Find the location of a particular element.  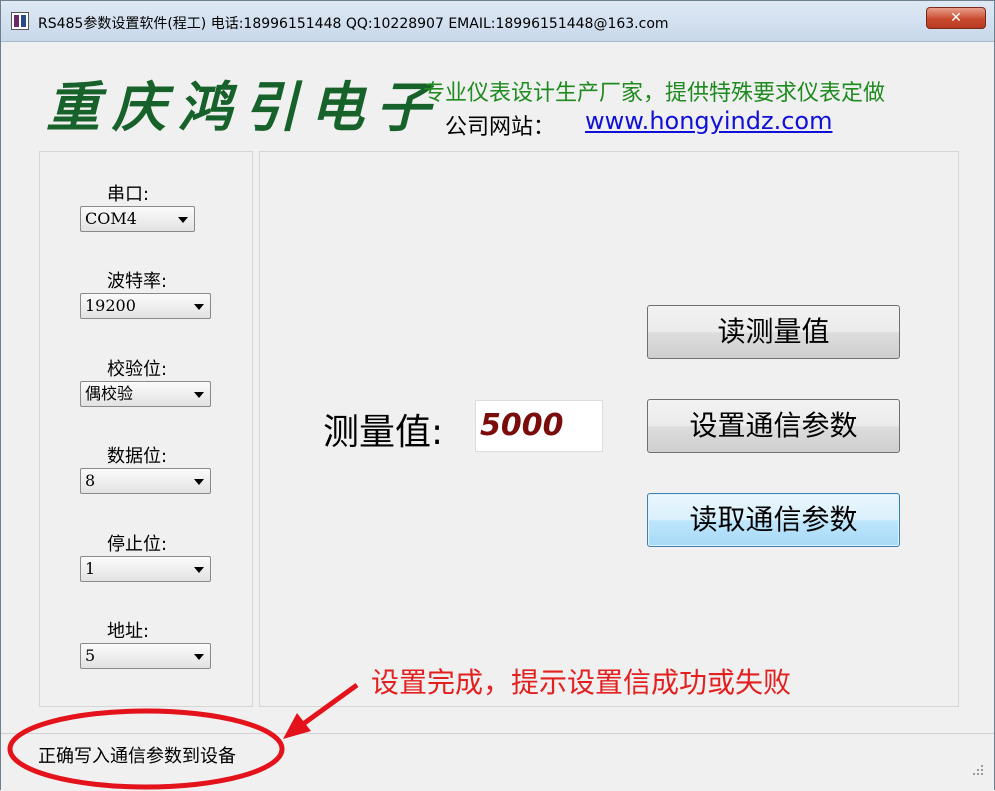

brand-logo-text: 重庆鸿引电子 is located at coordinates (244, 107).